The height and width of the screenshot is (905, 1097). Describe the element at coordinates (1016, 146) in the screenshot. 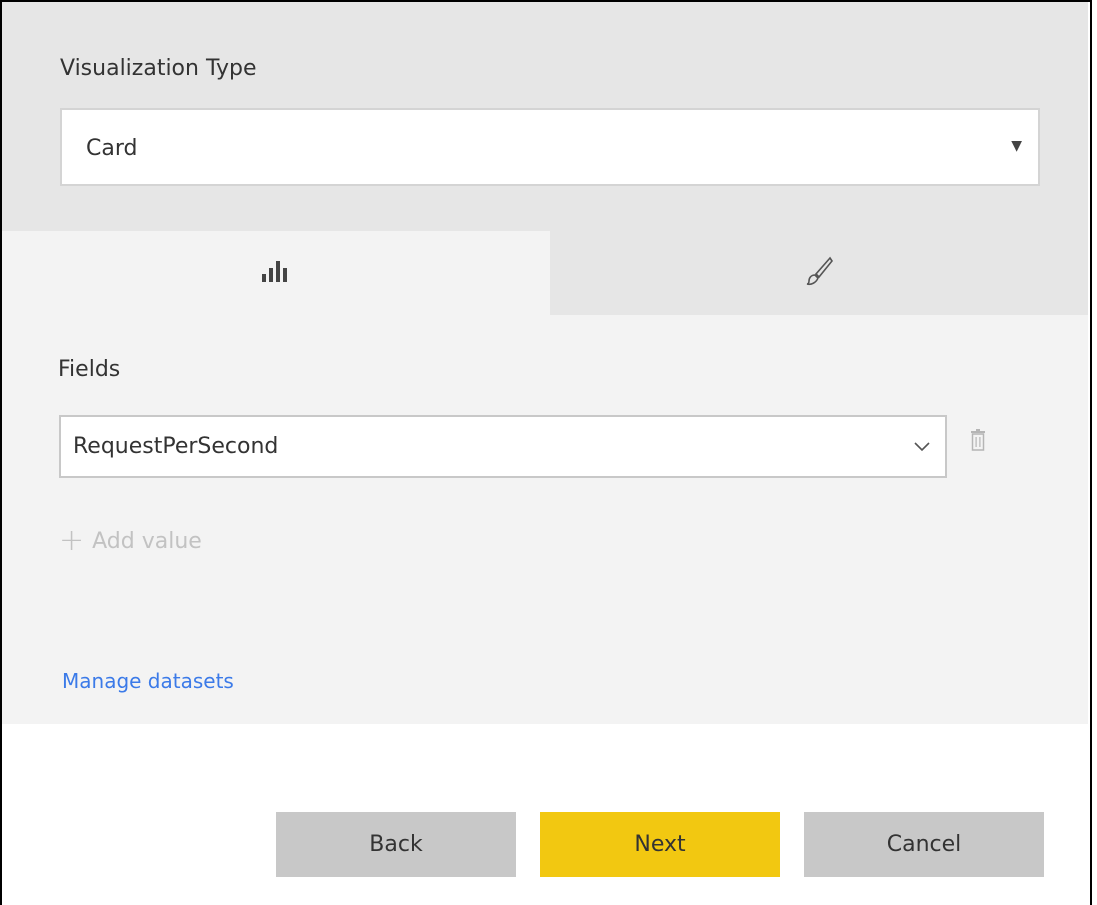

I see `dropdown-arrow-icon: ▼` at that location.